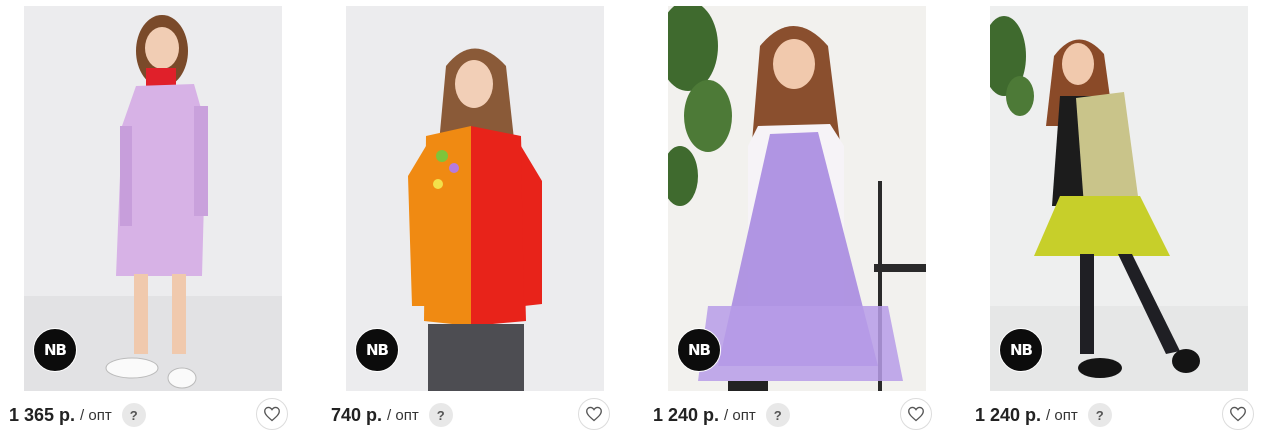 Image resolution: width=1267 pixels, height=435 pixels. I want to click on price: 1 365 р., so click(42, 414).